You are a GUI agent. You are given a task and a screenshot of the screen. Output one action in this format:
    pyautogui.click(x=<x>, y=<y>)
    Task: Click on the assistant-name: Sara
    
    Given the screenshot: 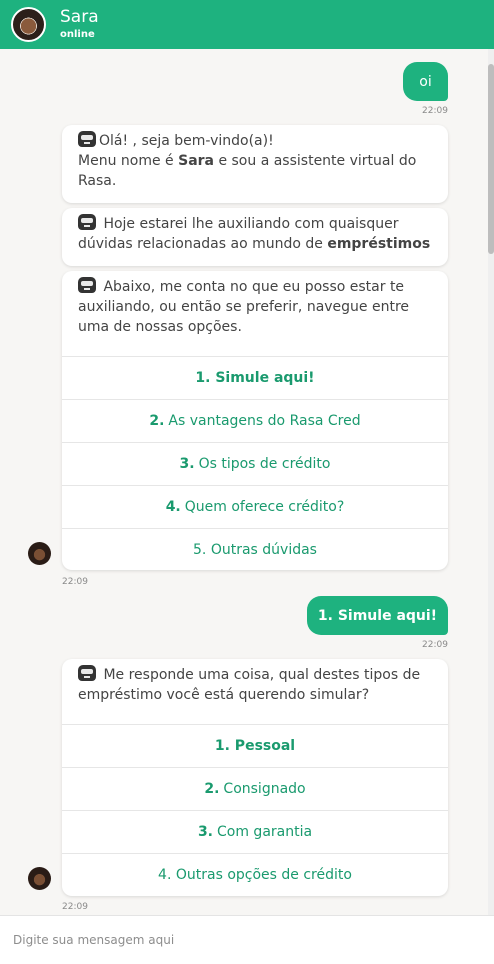 What is the action you would take?
    pyautogui.click(x=196, y=161)
    